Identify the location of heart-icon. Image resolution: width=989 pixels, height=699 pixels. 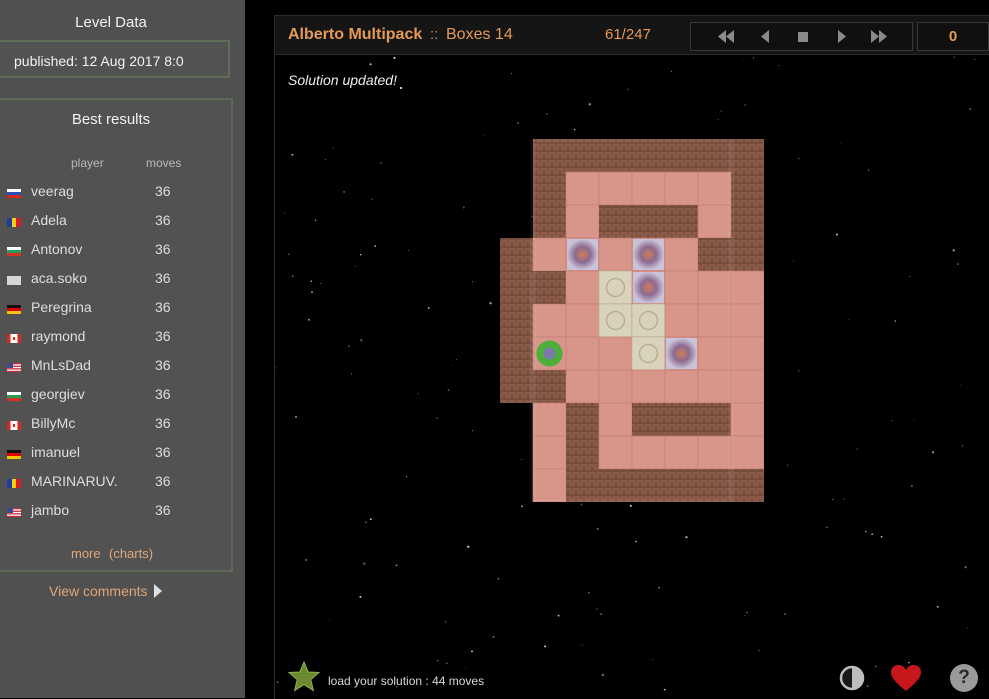
(906, 678).